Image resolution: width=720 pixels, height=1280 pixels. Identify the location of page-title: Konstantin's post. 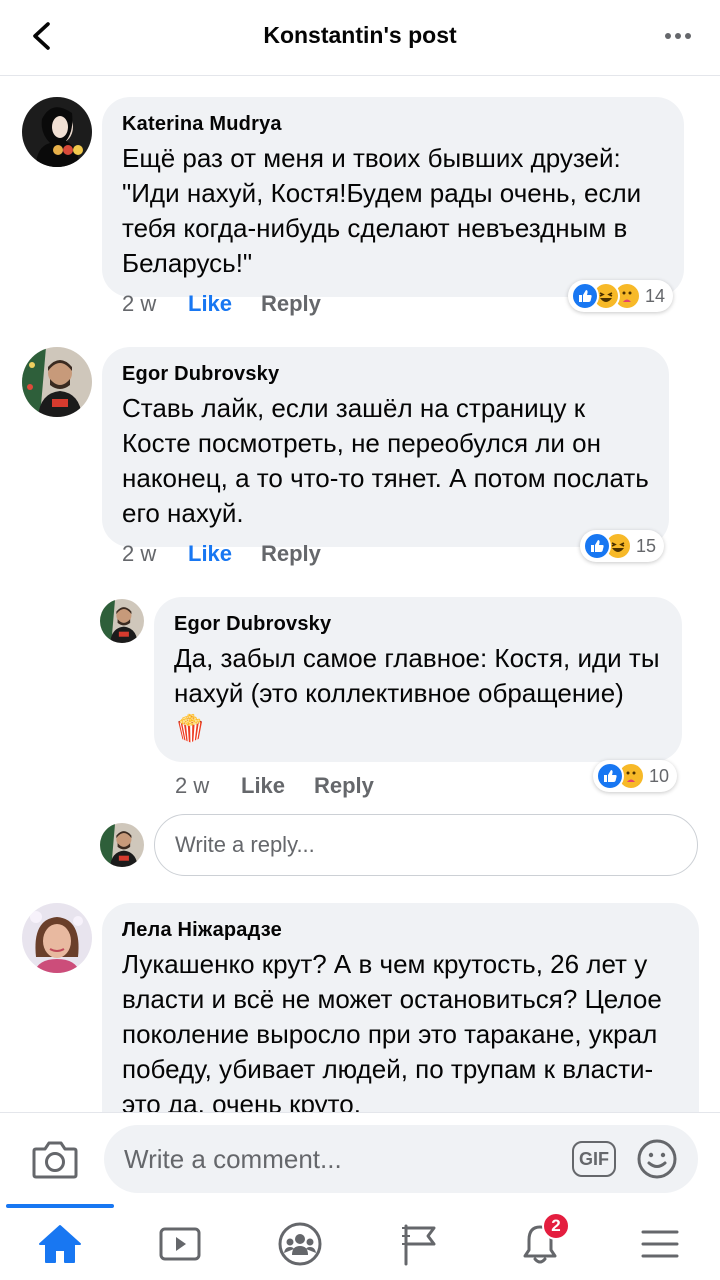
(360, 35).